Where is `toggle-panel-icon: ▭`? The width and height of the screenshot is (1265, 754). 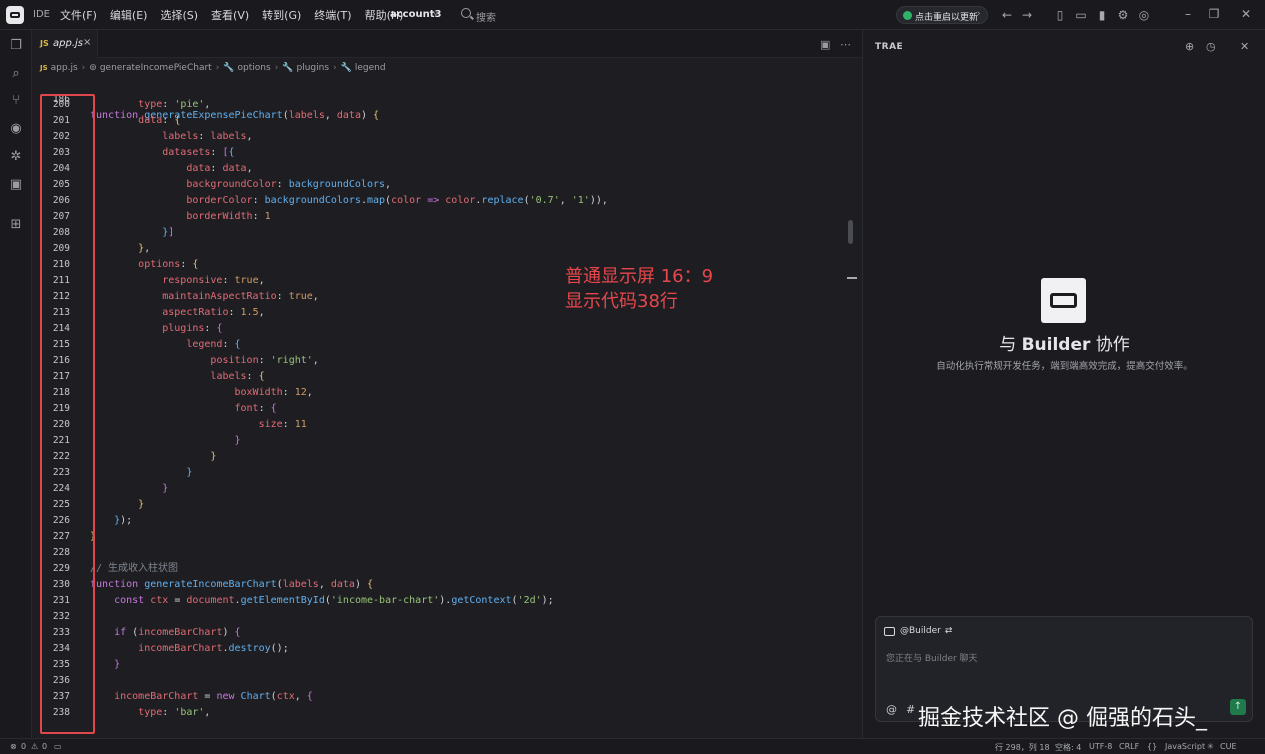
toggle-panel-icon: ▭ is located at coordinates (1081, 15).